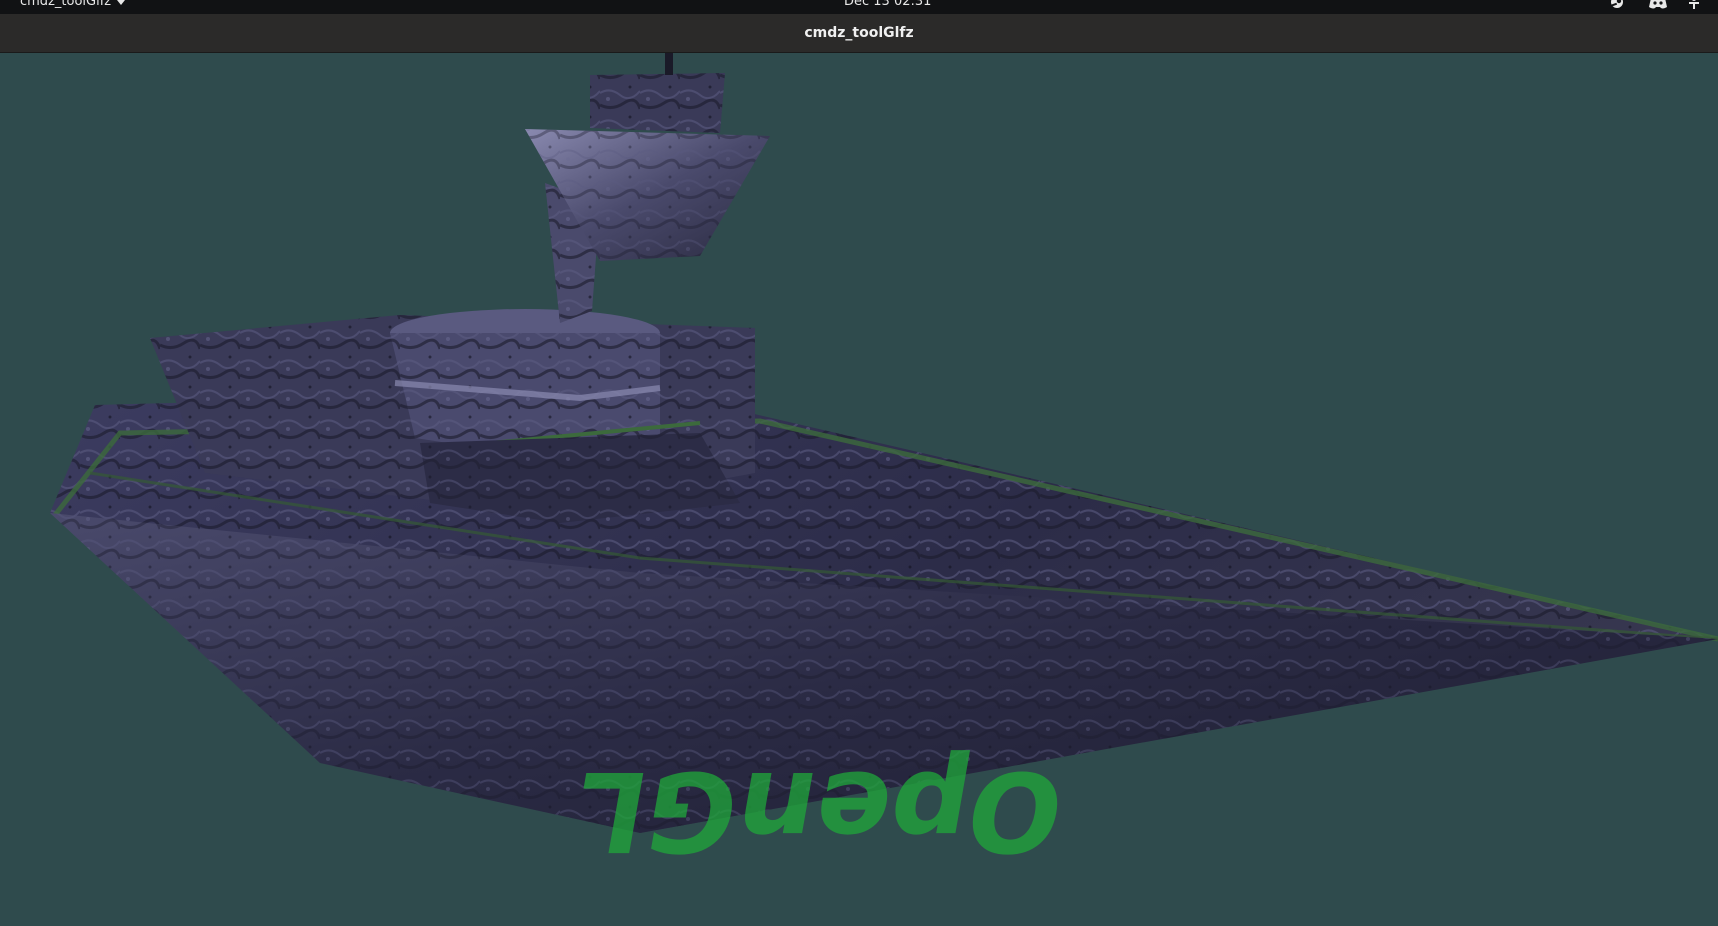 The image size is (1718, 926). I want to click on accessibility-icon, so click(1697, 5).